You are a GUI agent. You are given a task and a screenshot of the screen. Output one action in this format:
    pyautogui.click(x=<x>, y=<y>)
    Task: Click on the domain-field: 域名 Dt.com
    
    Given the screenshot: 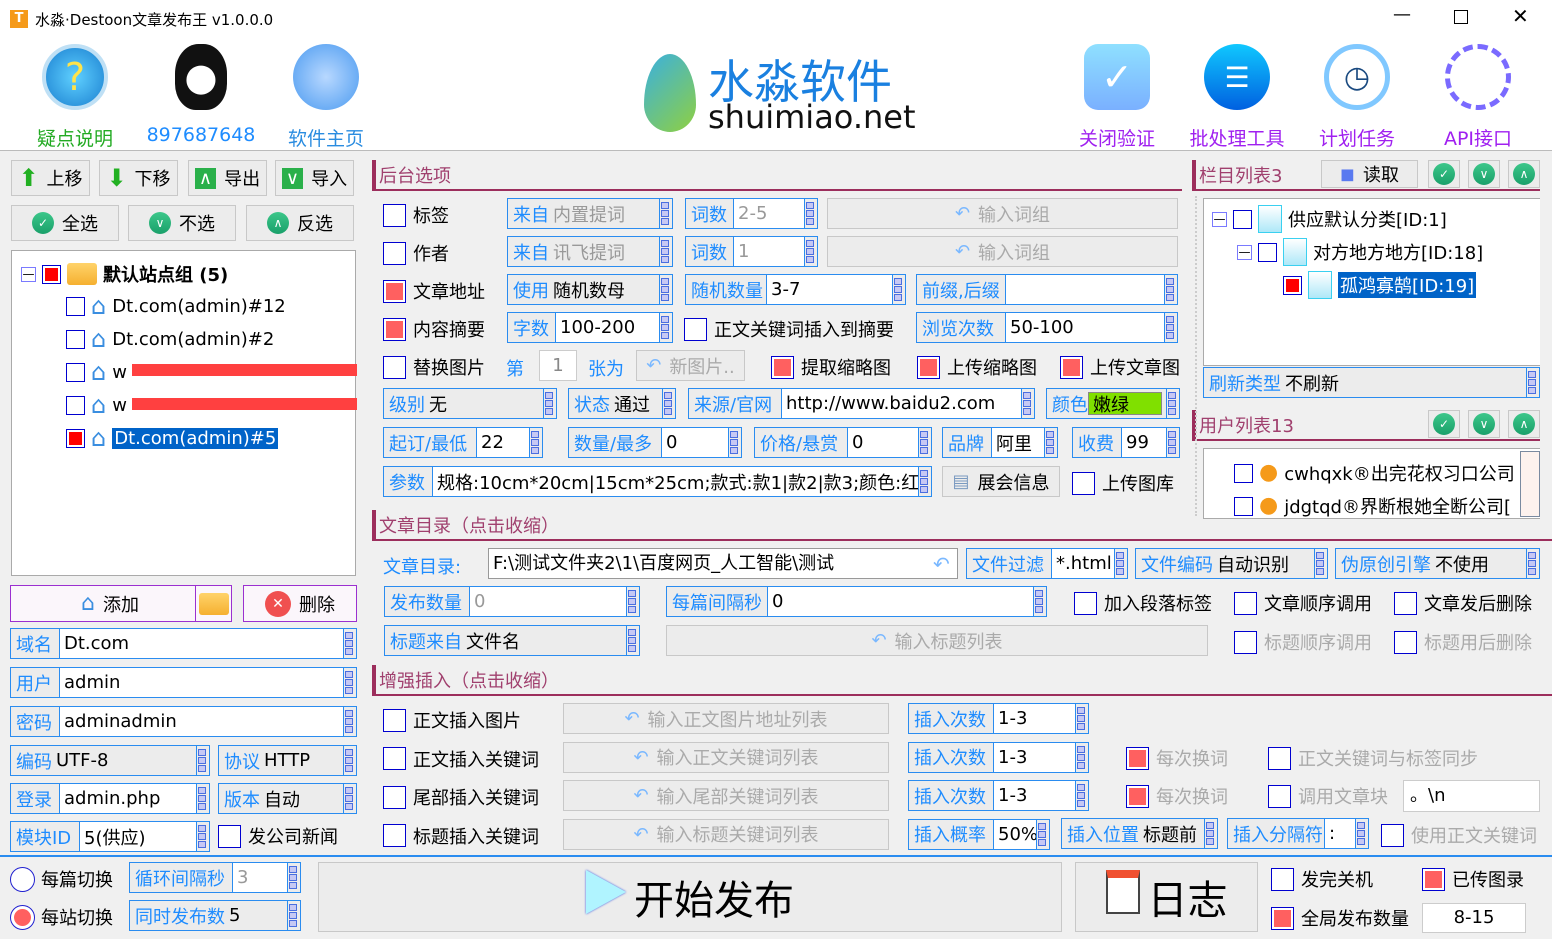 What is the action you would take?
    pyautogui.click(x=183, y=643)
    